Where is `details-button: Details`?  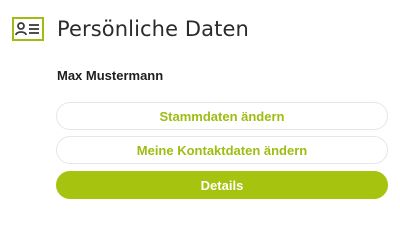 details-button: Details is located at coordinates (222, 185).